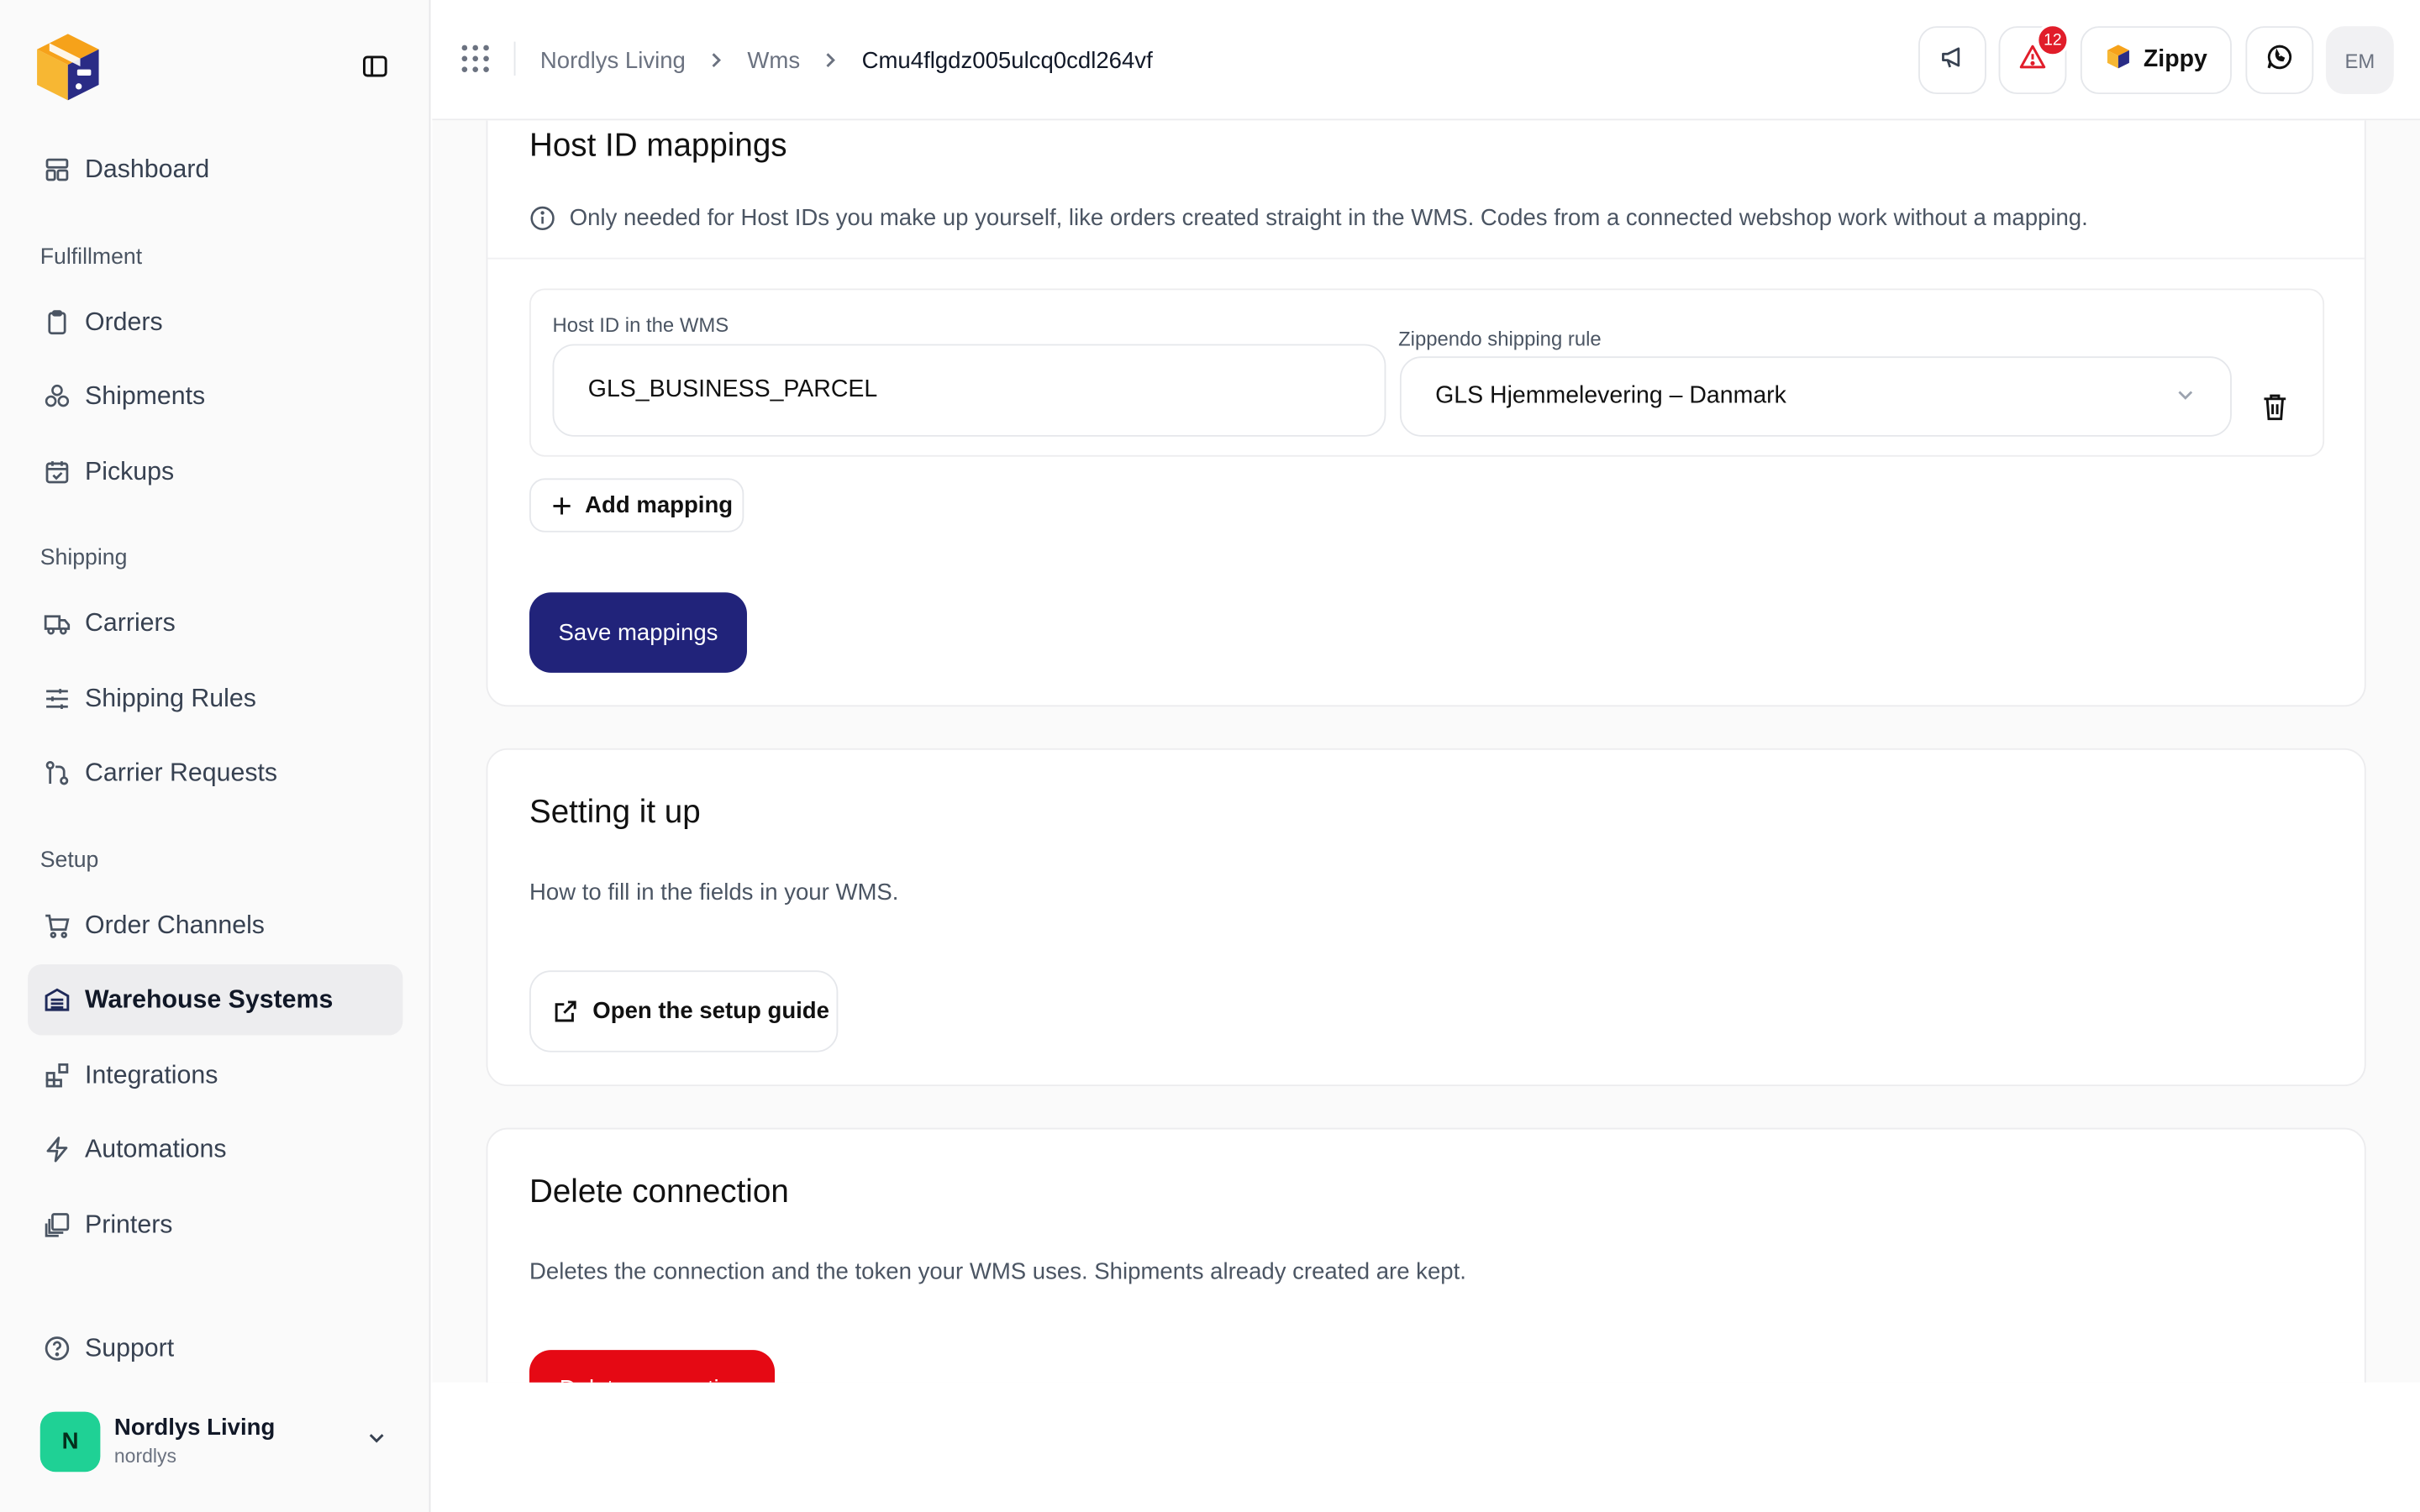 The height and width of the screenshot is (1512, 2420). Describe the element at coordinates (2359, 60) in the screenshot. I see `user-avatar: EM` at that location.